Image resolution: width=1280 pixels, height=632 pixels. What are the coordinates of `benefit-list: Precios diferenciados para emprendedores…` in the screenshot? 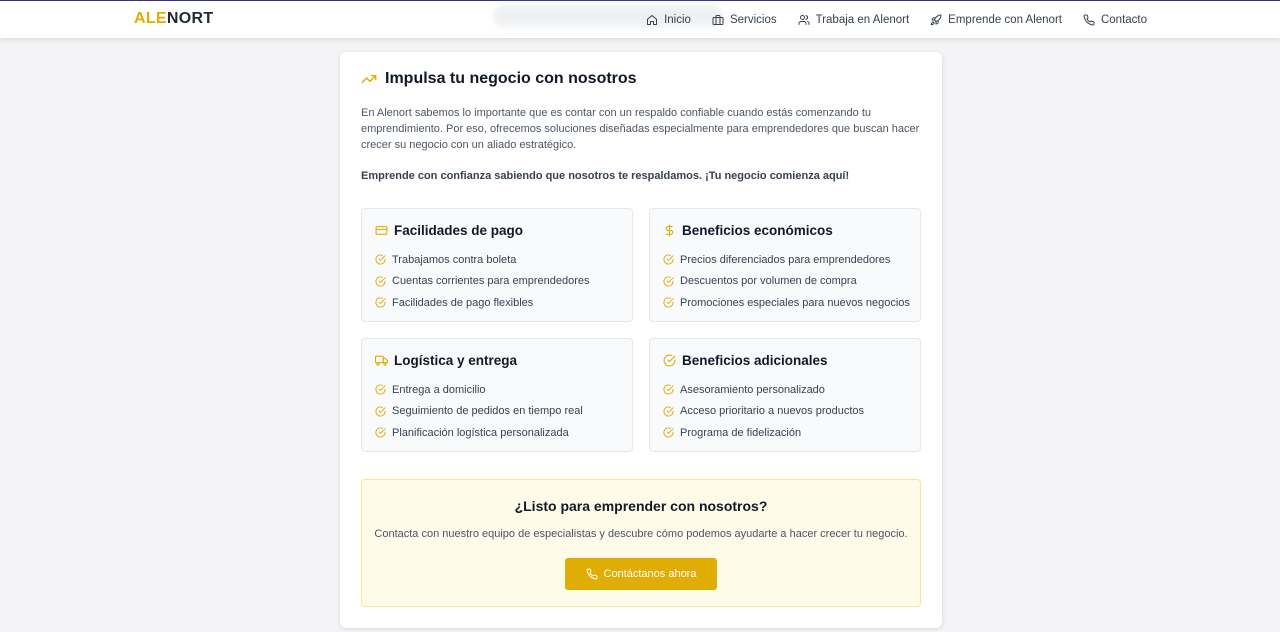 It's located at (786, 281).